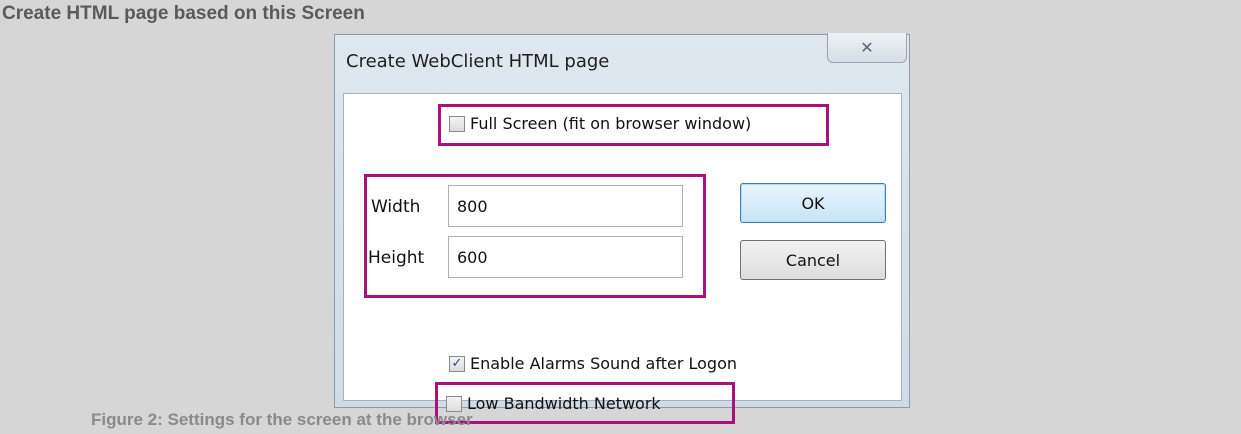 Image resolution: width=1241 pixels, height=434 pixels. What do you see at coordinates (457, 123) in the screenshot?
I see `full-screen-checkbox` at bounding box center [457, 123].